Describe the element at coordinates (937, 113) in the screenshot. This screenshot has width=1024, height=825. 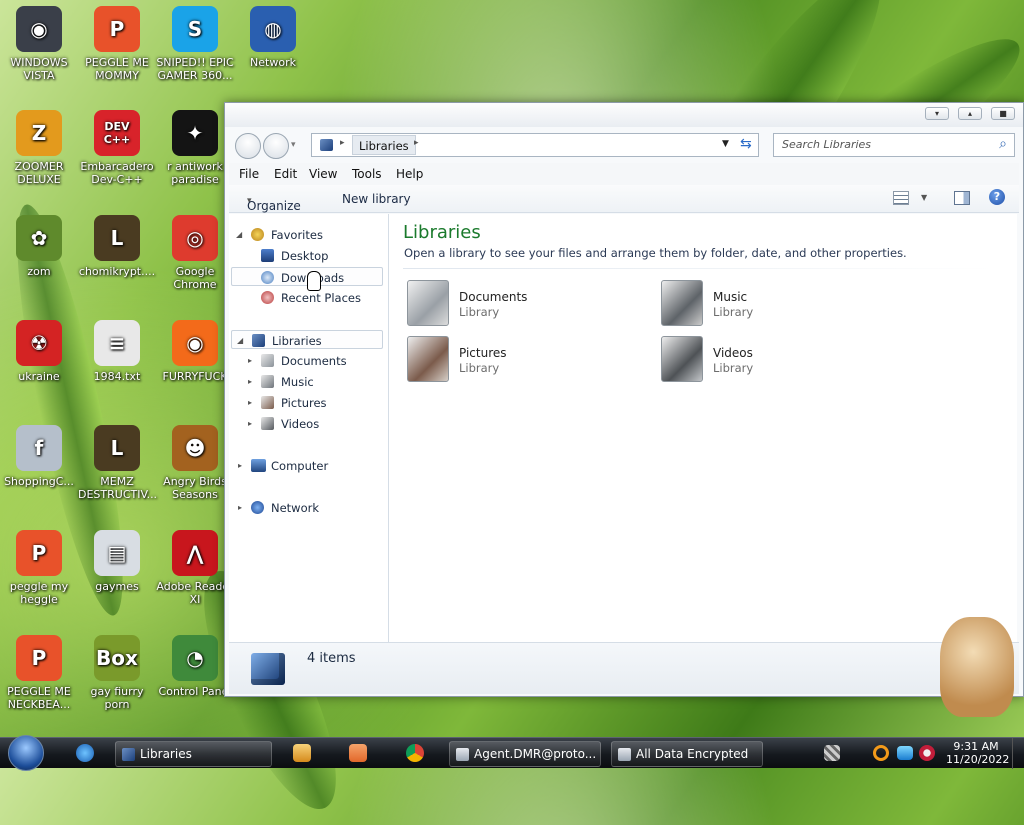
I see `minimize-button: ▾` at that location.